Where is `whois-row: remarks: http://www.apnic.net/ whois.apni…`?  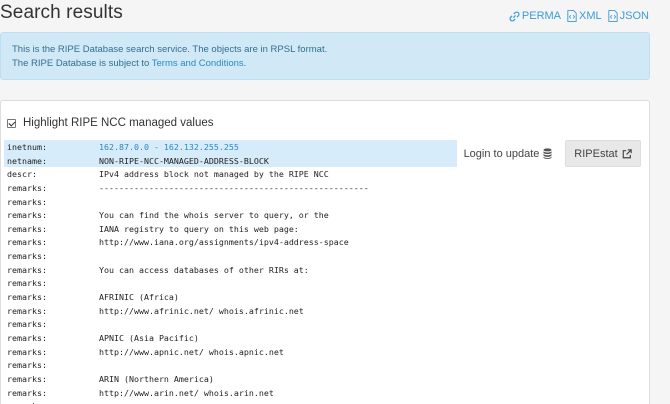
whois-row: remarks: http://www.apnic.net/ whois.apni… is located at coordinates (188, 353).